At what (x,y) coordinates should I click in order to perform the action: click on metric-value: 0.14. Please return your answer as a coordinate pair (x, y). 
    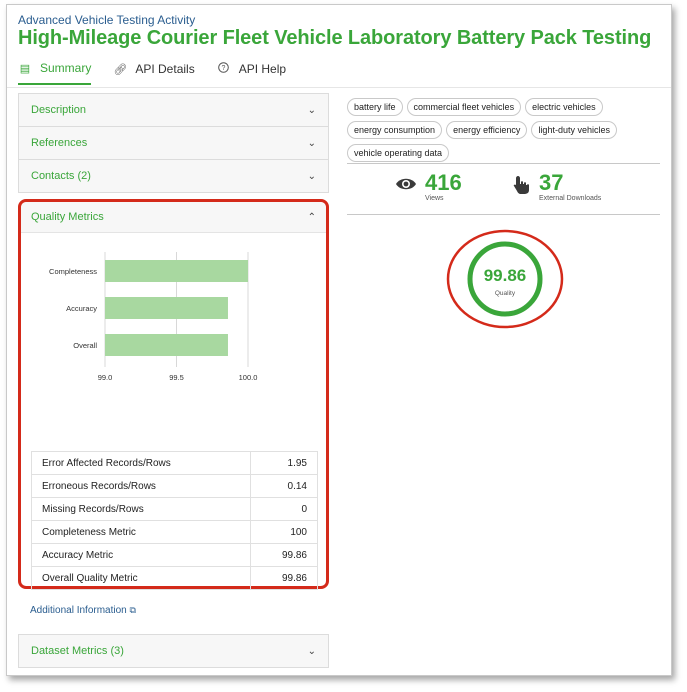
    Looking at the image, I should click on (284, 486).